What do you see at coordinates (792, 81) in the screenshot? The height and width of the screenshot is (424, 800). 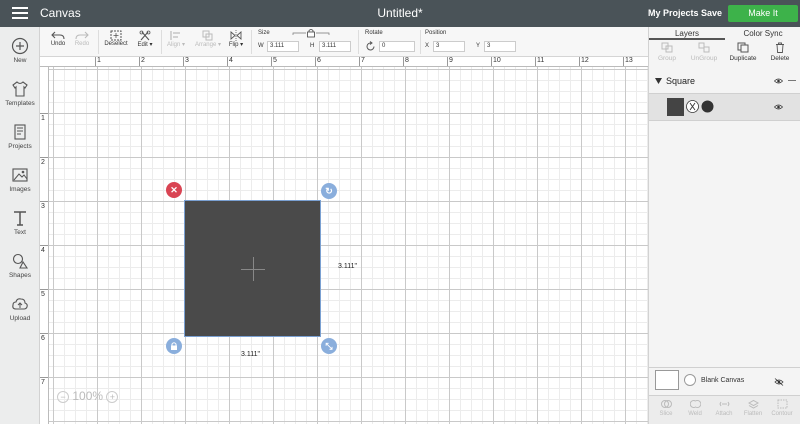 I see `collapse-icon` at bounding box center [792, 81].